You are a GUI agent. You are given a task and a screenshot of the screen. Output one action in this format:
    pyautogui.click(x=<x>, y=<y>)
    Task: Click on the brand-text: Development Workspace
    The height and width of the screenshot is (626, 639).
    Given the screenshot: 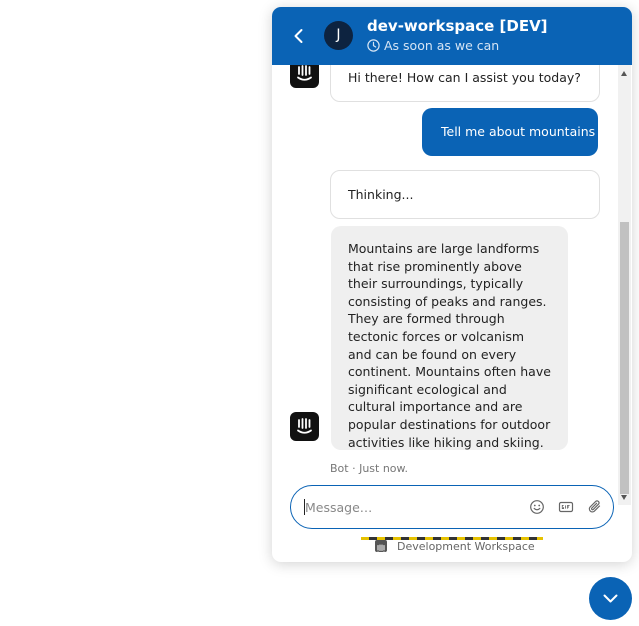 What is the action you would take?
    pyautogui.click(x=466, y=546)
    